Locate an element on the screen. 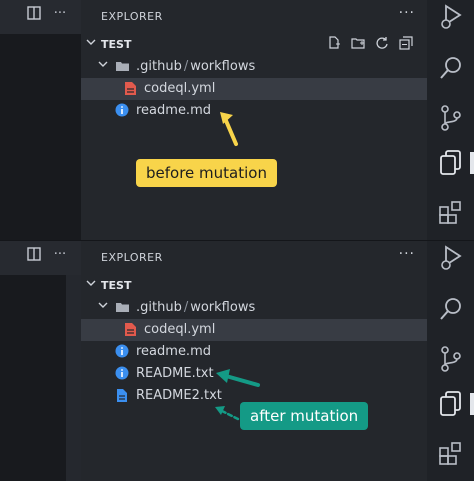 Image resolution: width=474 pixels, height=481 pixels. collapse-all-icon is located at coordinates (406, 45).